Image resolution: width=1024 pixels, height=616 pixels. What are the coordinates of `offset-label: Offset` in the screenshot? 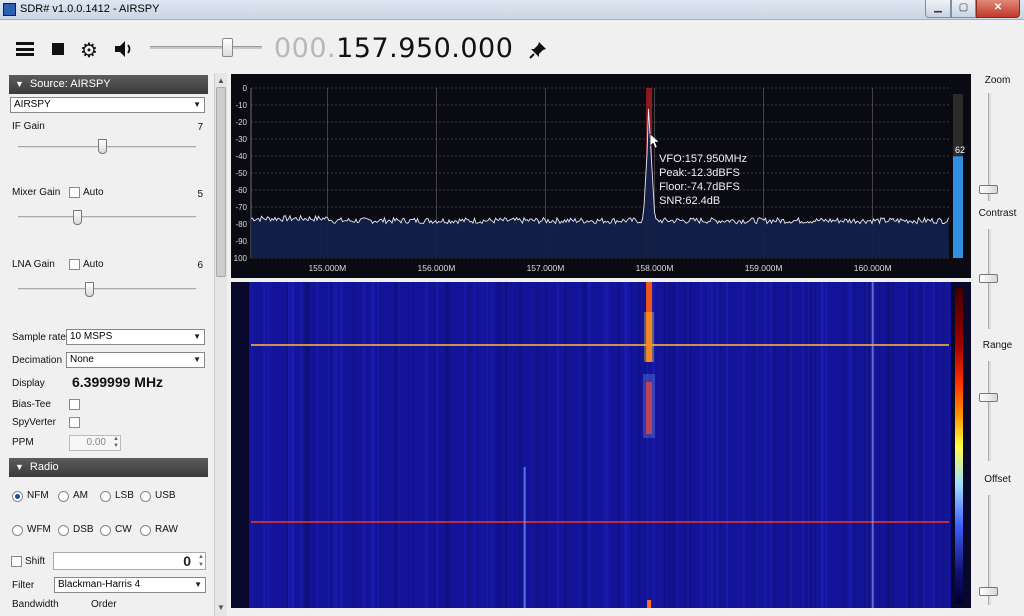 It's located at (997, 479).